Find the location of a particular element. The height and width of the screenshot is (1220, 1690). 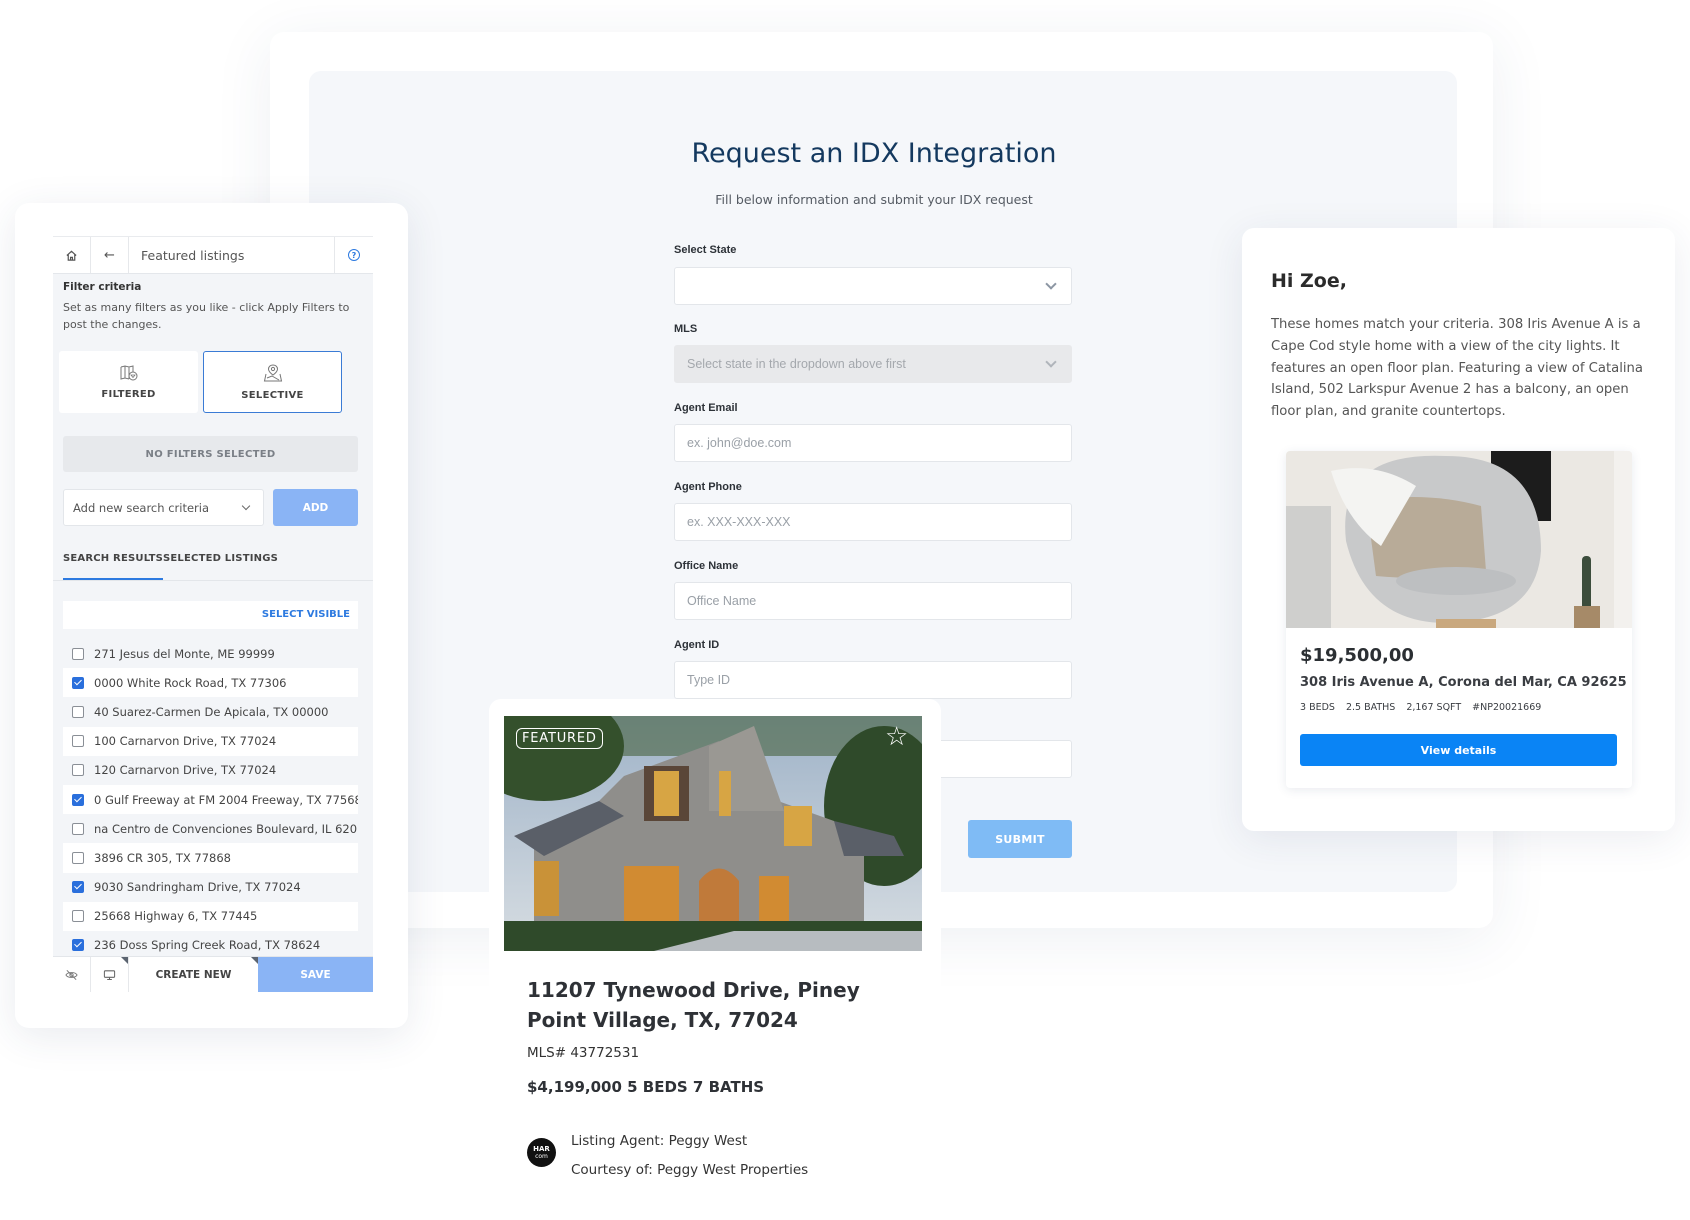

mls-select: Select state in the dropdown above first is located at coordinates (873, 364).